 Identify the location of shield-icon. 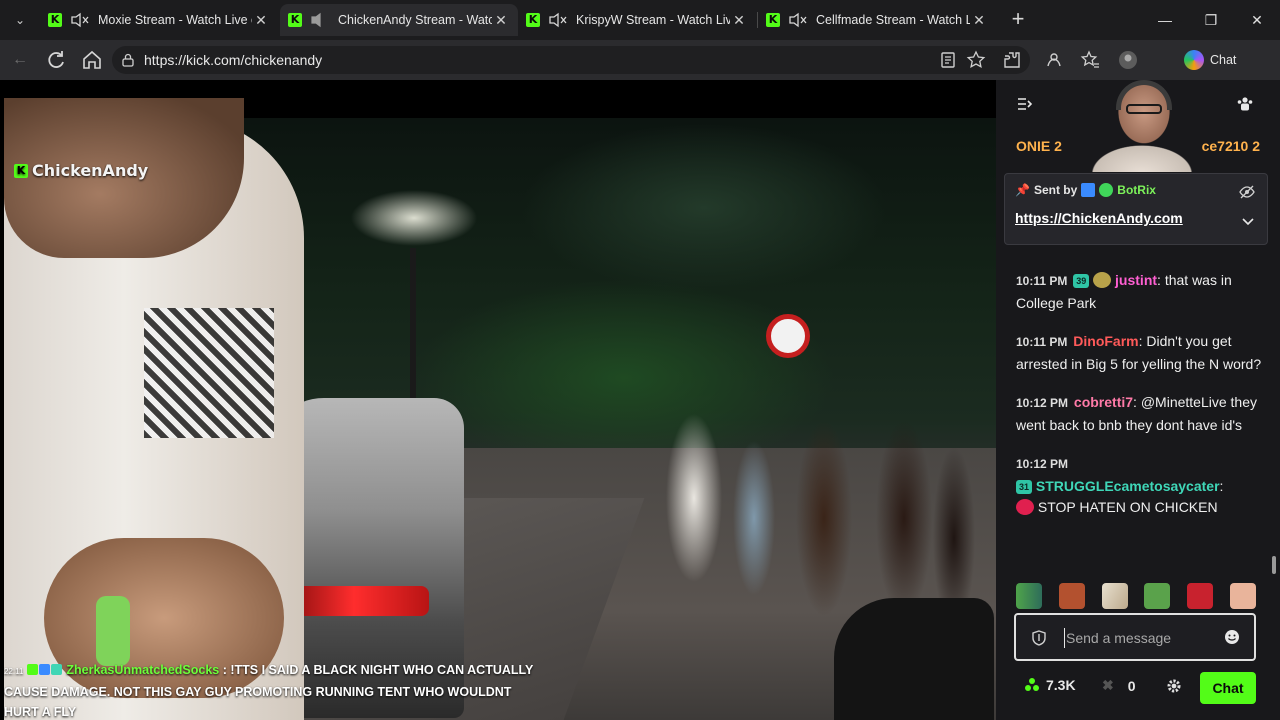
(1039, 638).